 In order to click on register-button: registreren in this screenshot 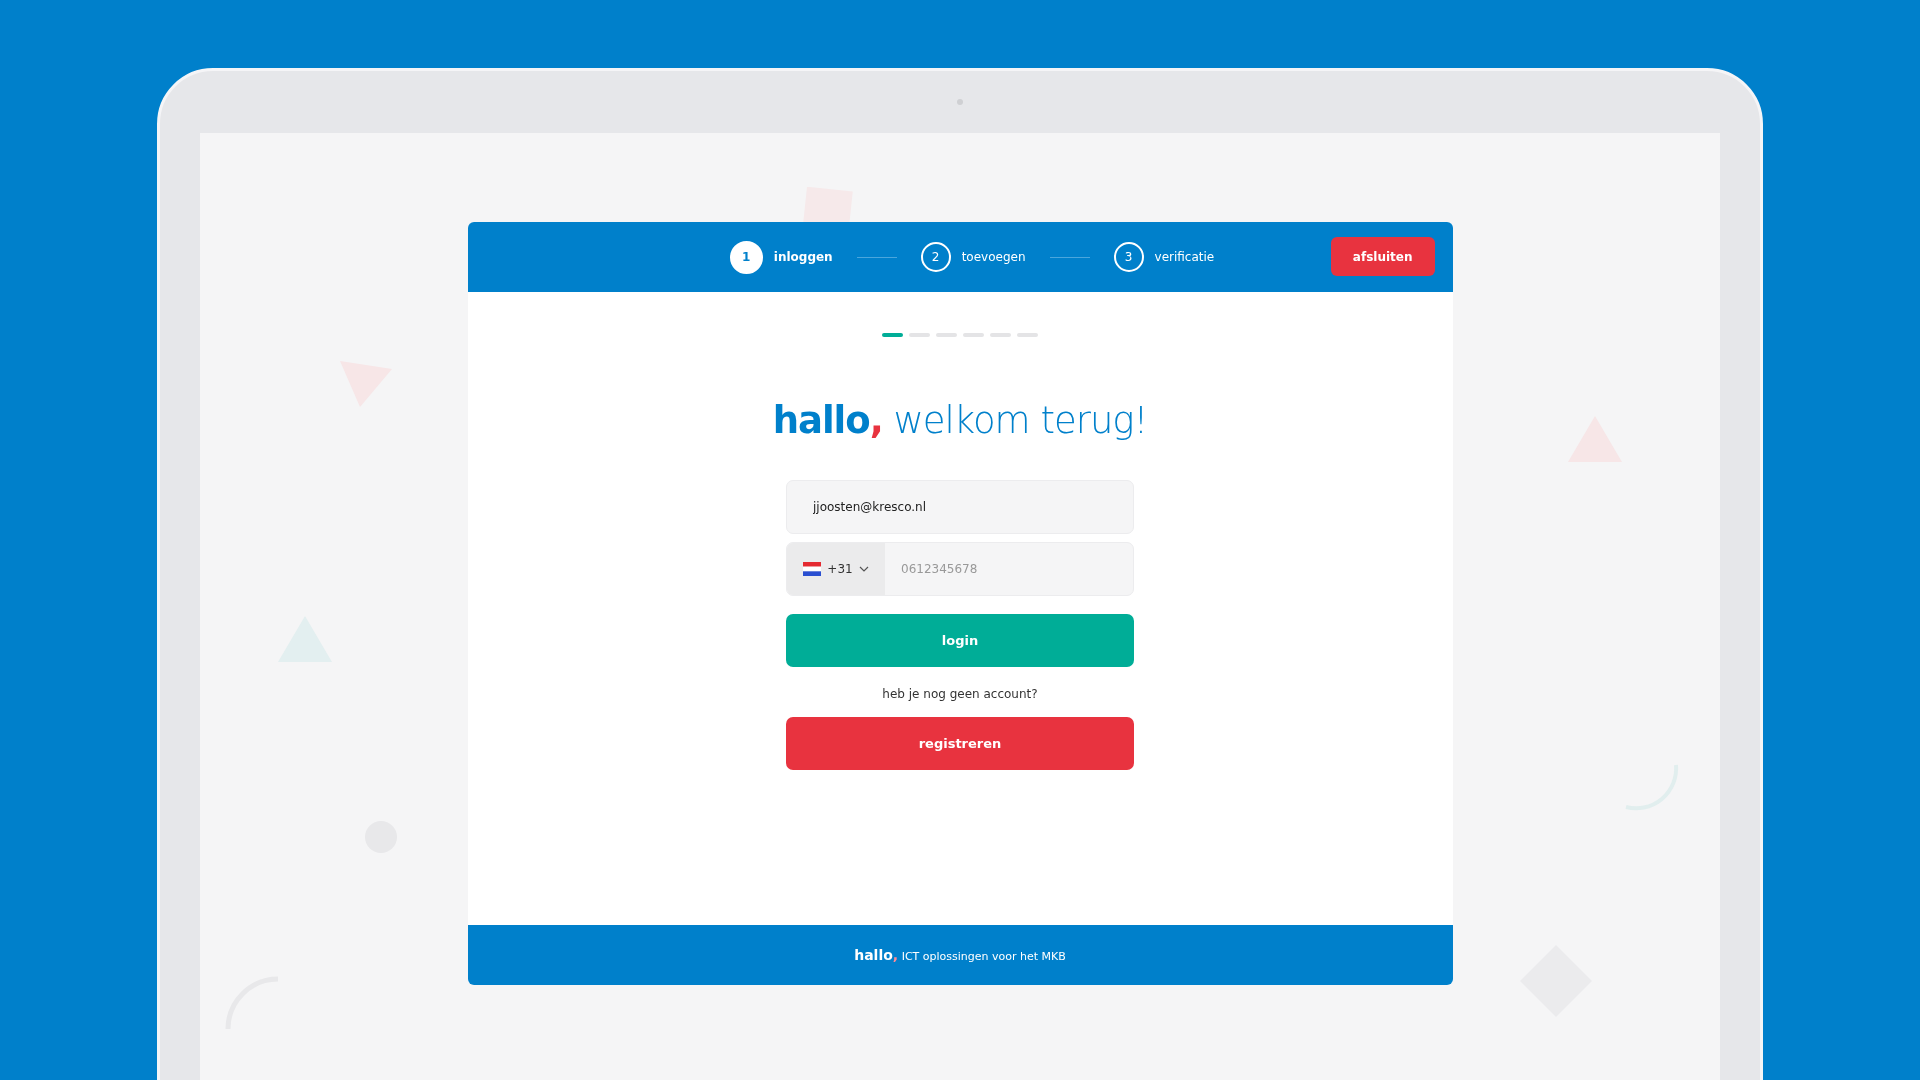, I will do `click(960, 743)`.